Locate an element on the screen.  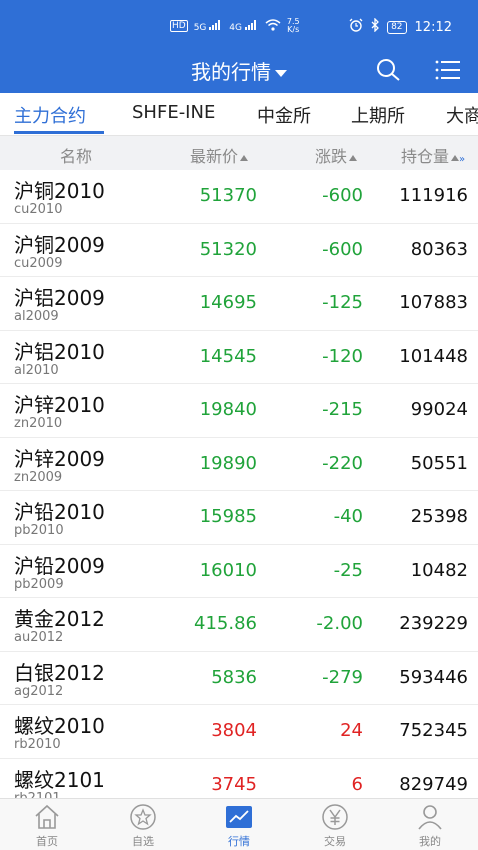
contract-code: cu2010 is located at coordinates (38, 209).